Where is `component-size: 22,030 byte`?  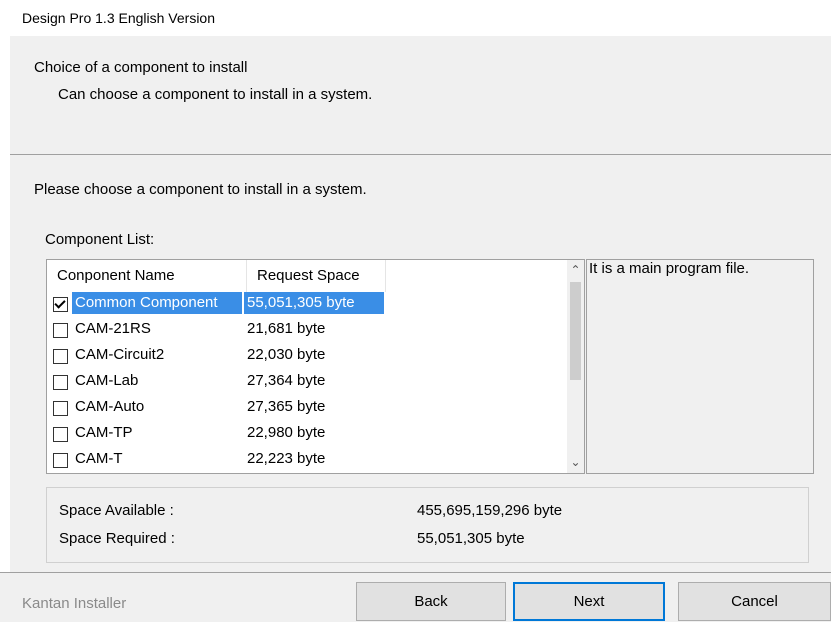
component-size: 22,030 byte is located at coordinates (286, 354).